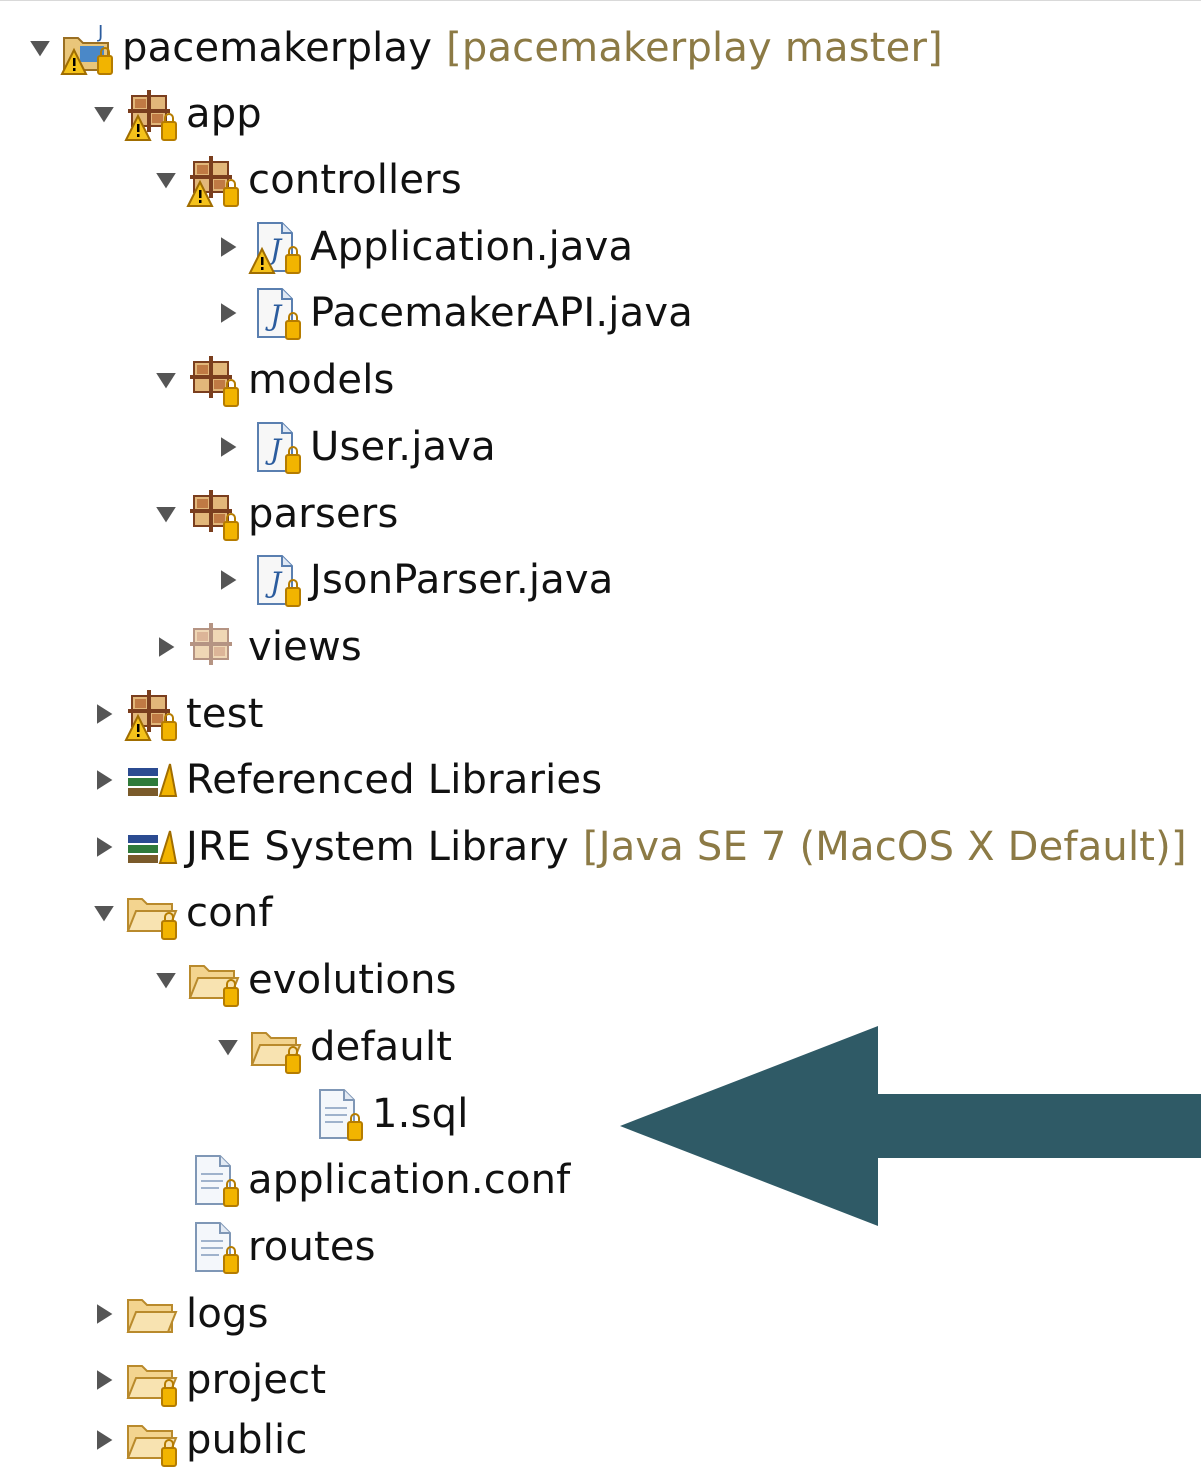  Describe the element at coordinates (462, 580) in the screenshot. I see `tree-item-label: JsonParser.java` at that location.